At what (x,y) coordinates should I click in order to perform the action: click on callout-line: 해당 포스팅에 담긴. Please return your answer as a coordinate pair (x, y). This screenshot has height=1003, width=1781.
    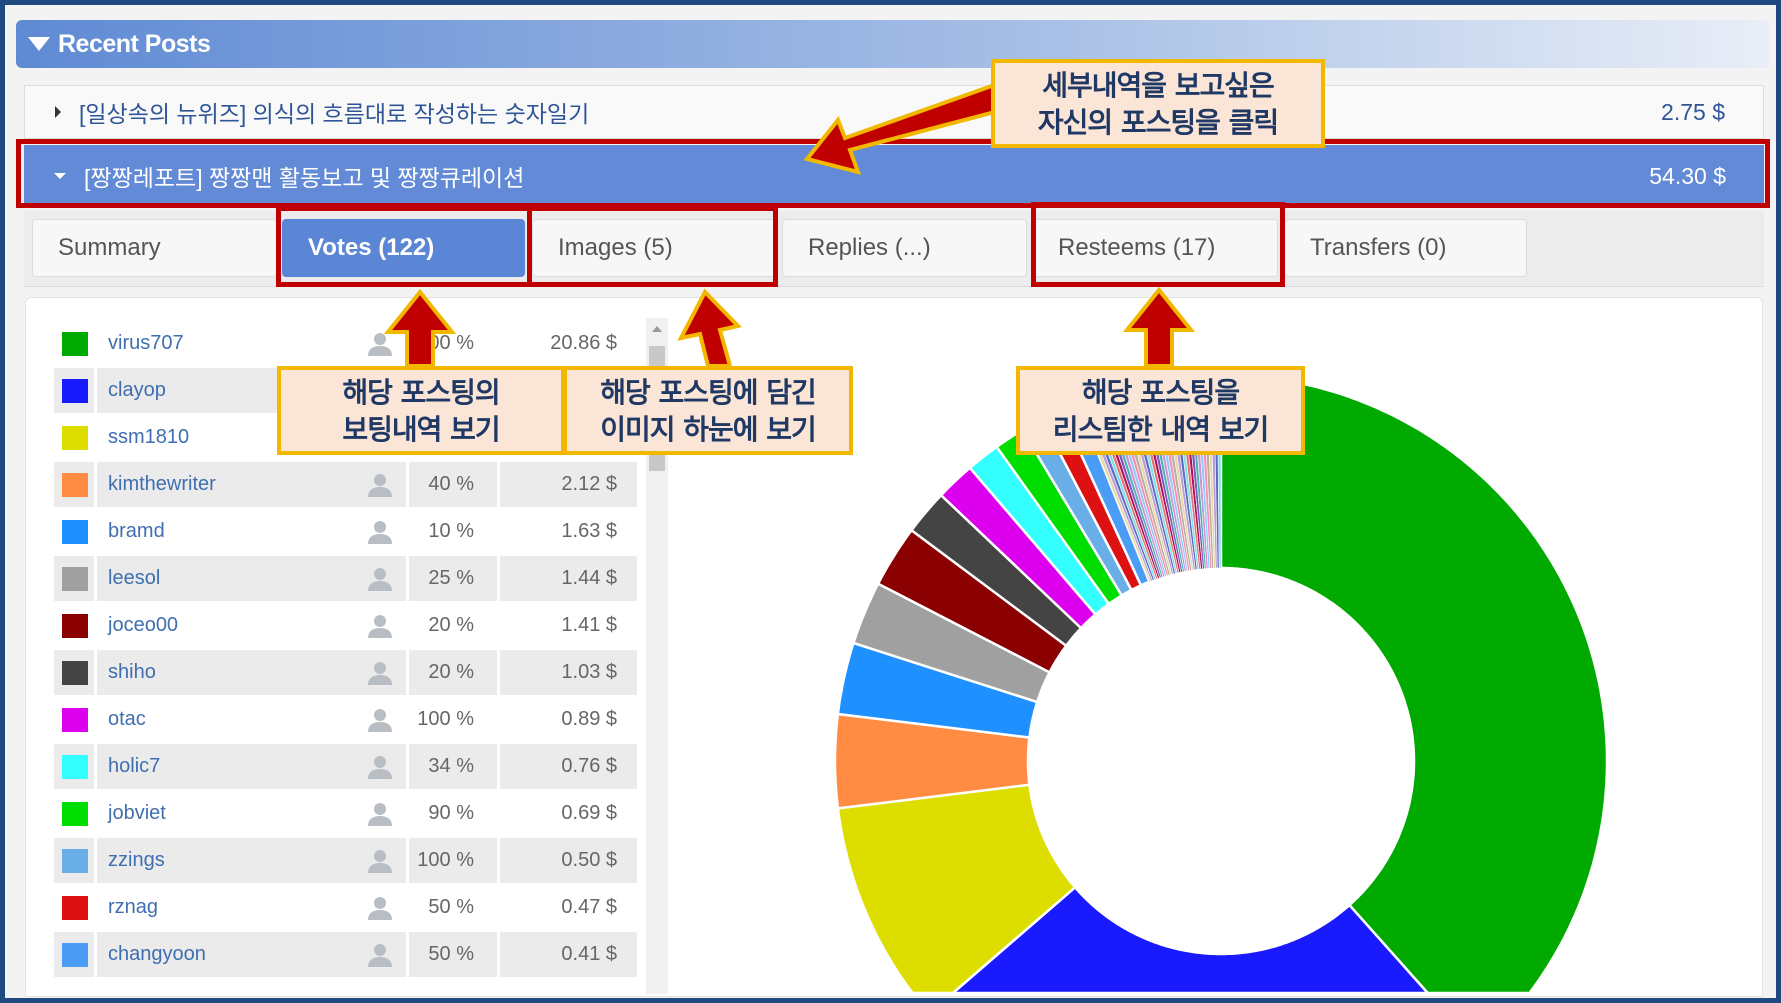
    Looking at the image, I should click on (708, 392).